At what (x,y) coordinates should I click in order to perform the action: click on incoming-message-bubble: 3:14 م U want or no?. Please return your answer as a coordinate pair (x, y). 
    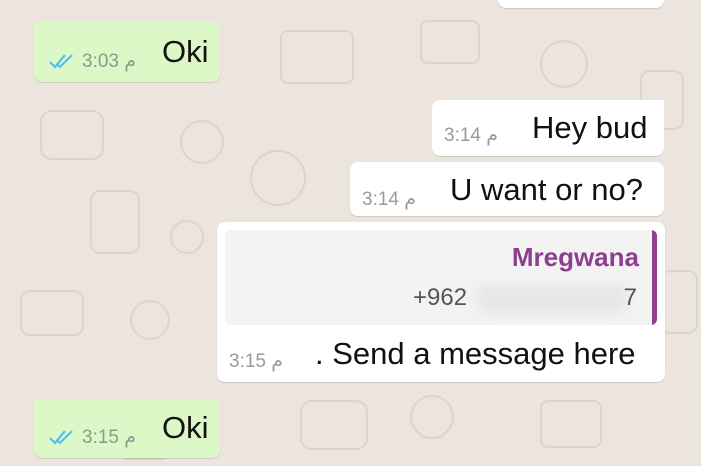
    Looking at the image, I should click on (507, 189).